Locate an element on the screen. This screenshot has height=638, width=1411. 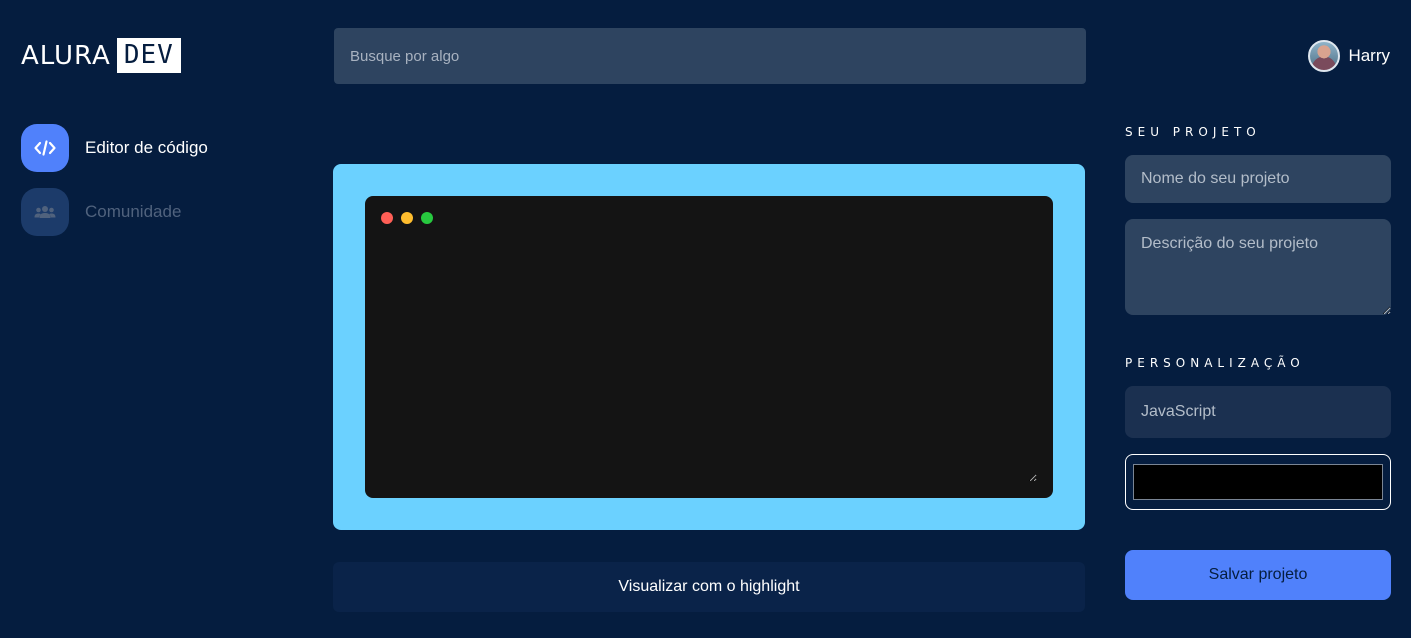
highlight-preview-button: Visualizar com o highlight is located at coordinates (709, 587).